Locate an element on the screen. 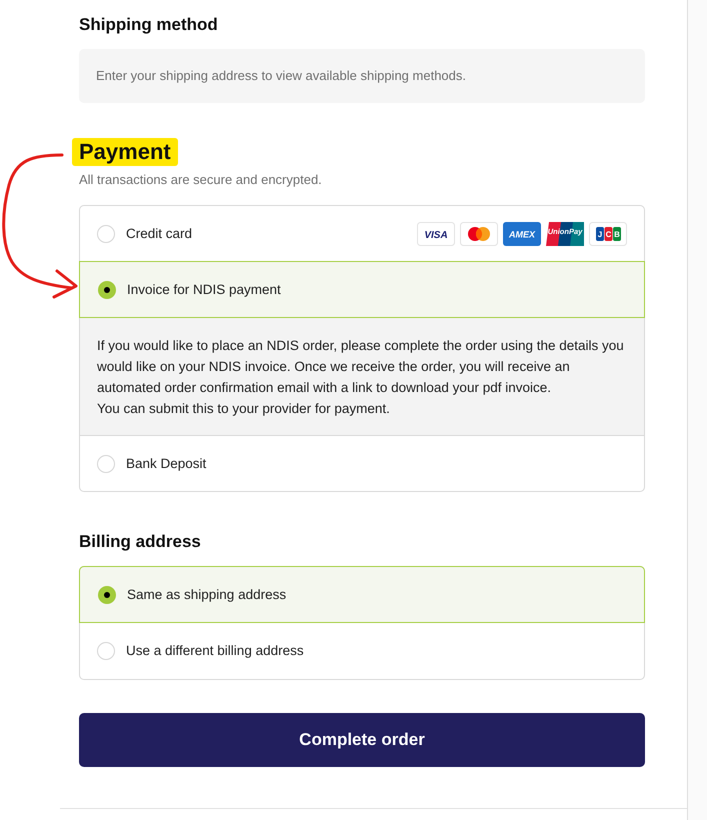 This screenshot has height=820, width=707. details-text: If you would like to place an NDIS order, please complete the order using the details you would like on your NDIS invoice. Once we receive the order, you will receive an automated order confirmation email with a link to download your pdf invoice. is located at coordinates (361, 367).